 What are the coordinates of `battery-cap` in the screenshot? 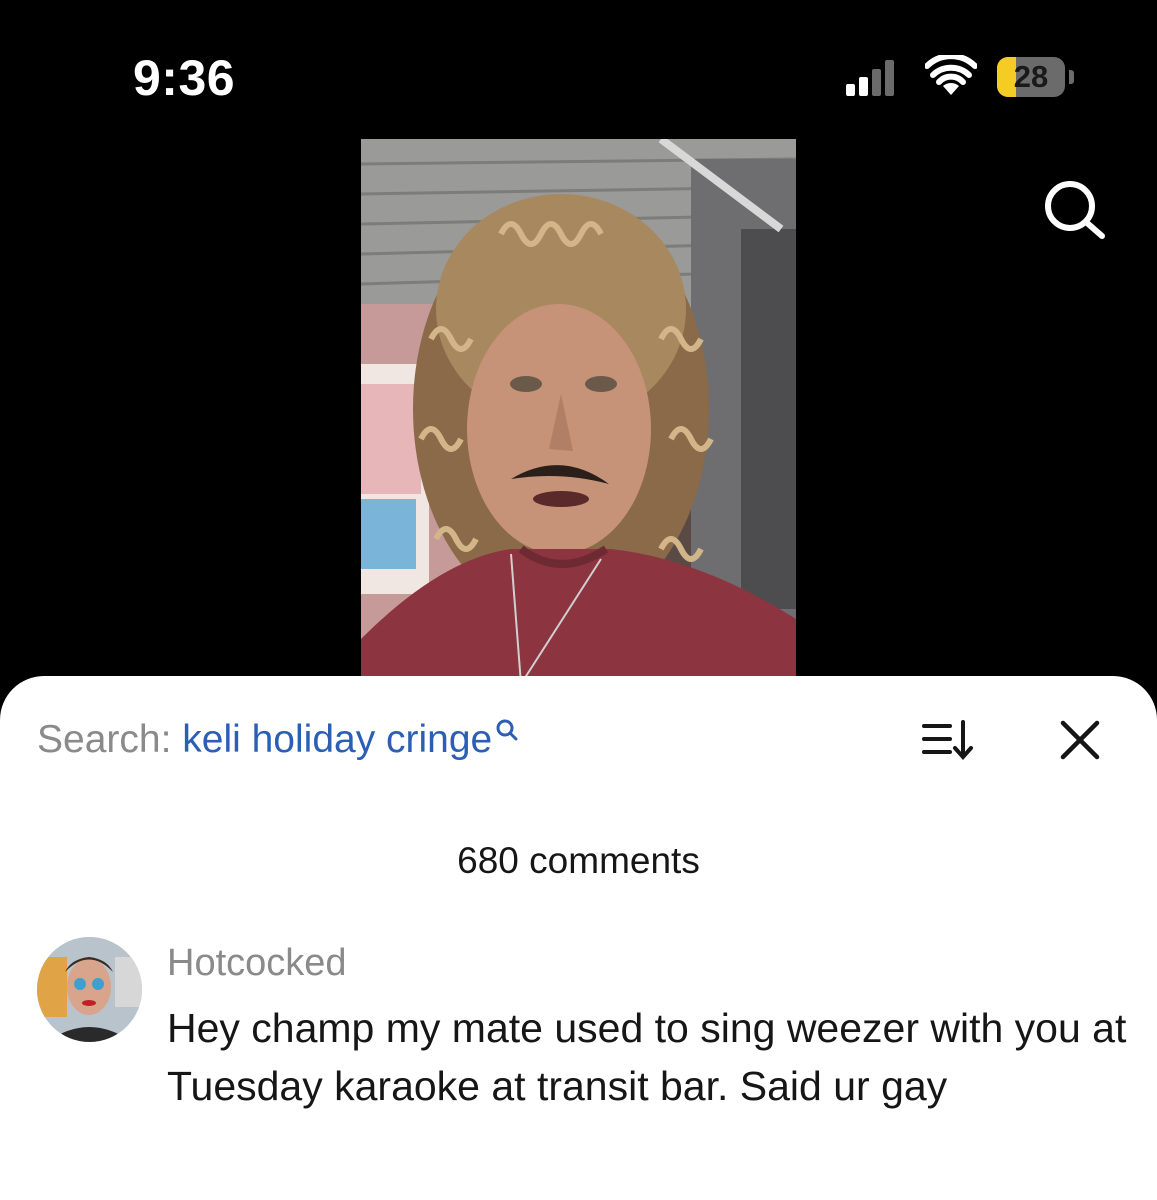 It's located at (1071, 77).